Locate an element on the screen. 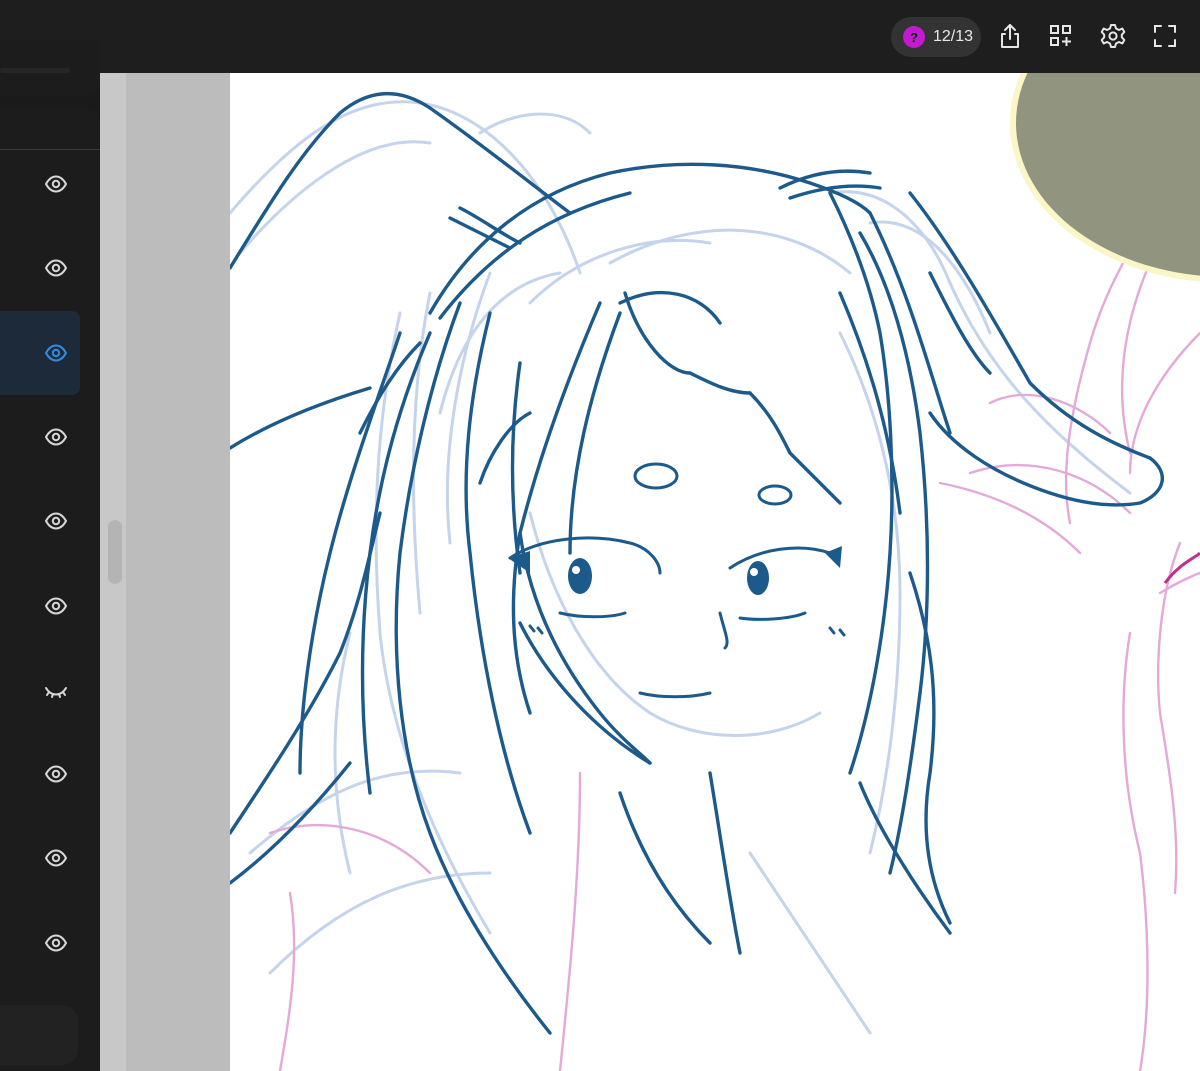 This screenshot has width=1200, height=1071. settings-gear-icon is located at coordinates (1113, 36).